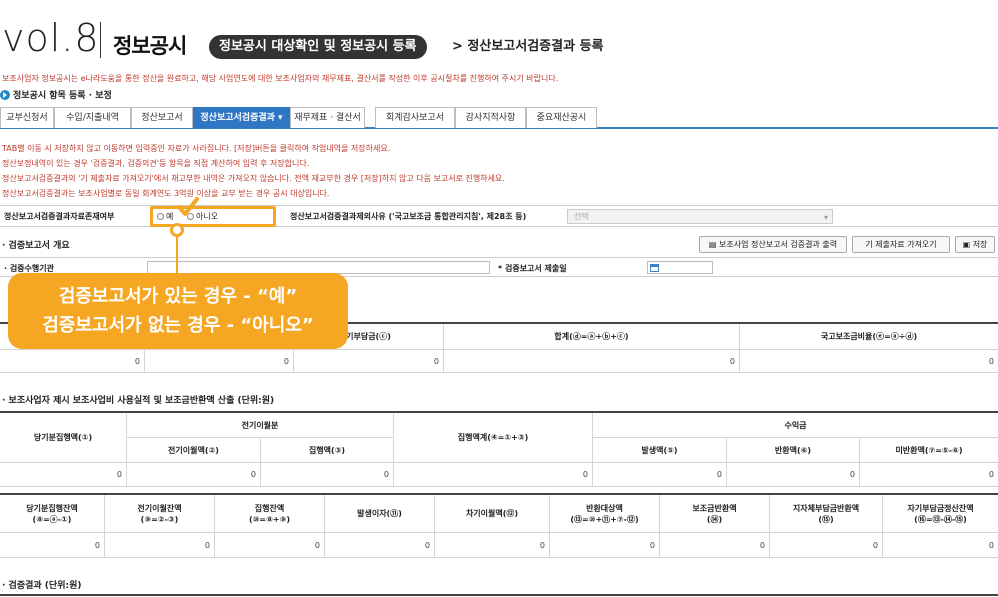 This screenshot has height=597, width=998. What do you see at coordinates (62, 96) in the screenshot?
I see `section-heading-label: 정보공시 항목 등록 · 보정` at bounding box center [62, 96].